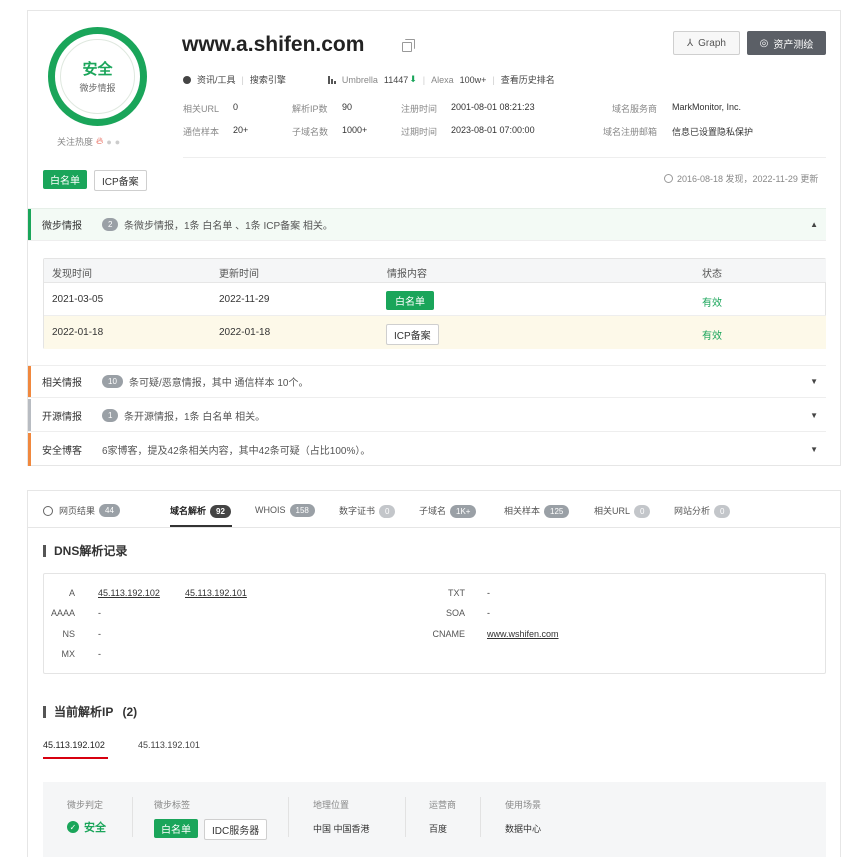 The image size is (865, 857). What do you see at coordinates (331, 79) in the screenshot?
I see `bar-chart-icon` at bounding box center [331, 79].